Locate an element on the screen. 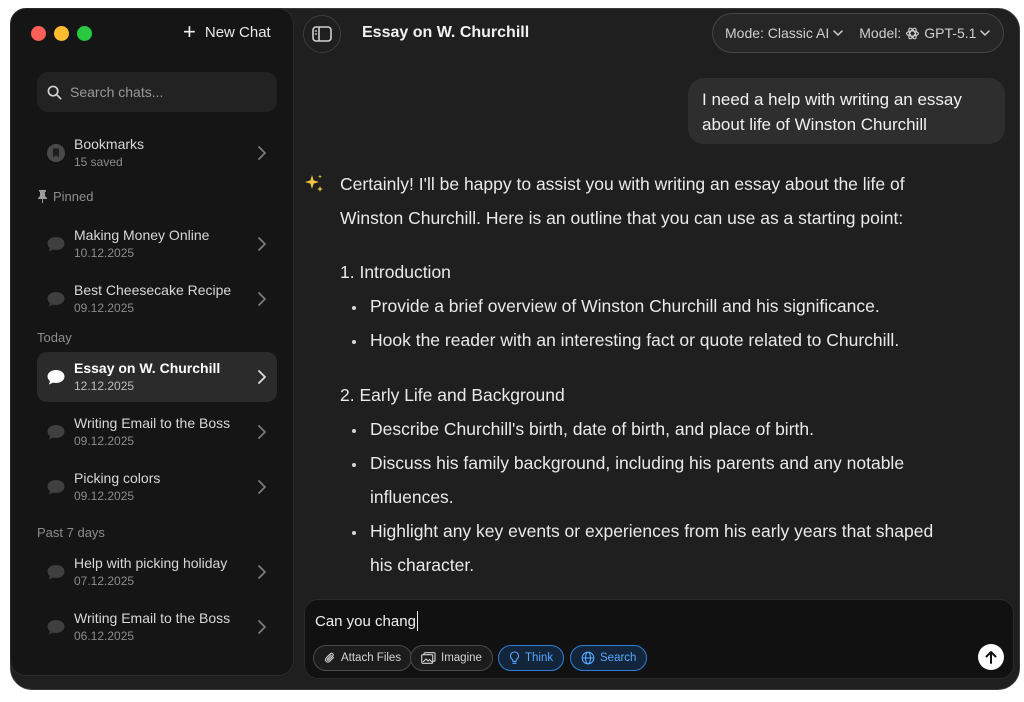 This screenshot has width=1024, height=702. zoom-window-button is located at coordinates (84, 33).